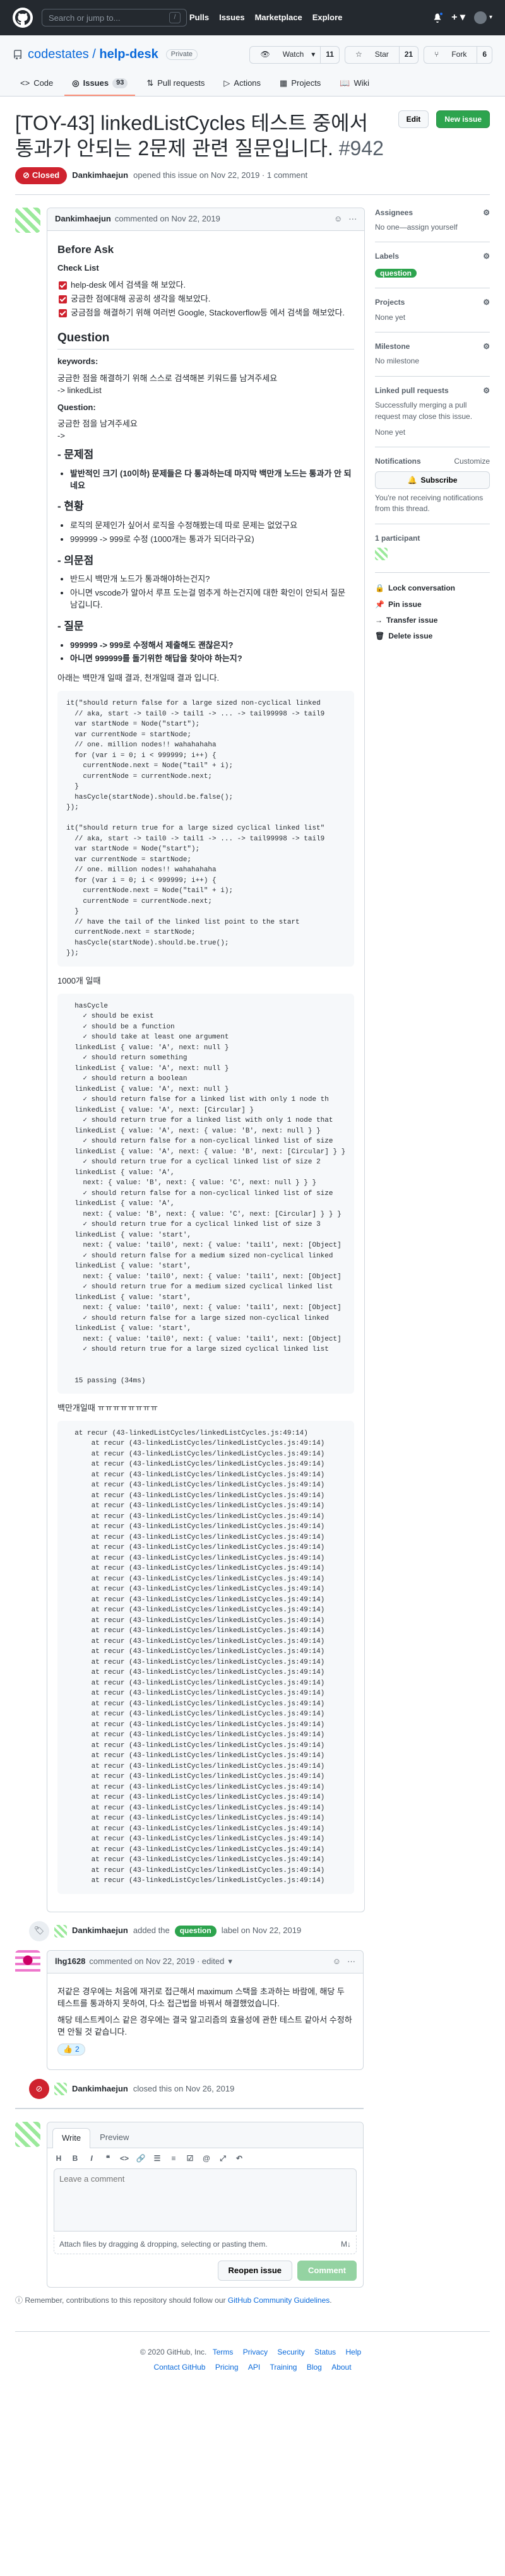 This screenshot has width=505, height=2576. Describe the element at coordinates (190, 2158) in the screenshot. I see `task-list-icon: ☑` at that location.